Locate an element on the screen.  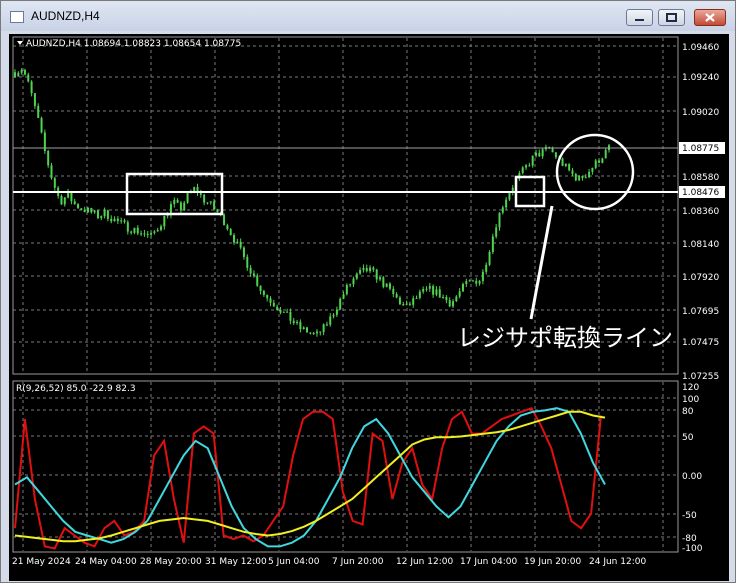
chart-window-icon is located at coordinates (17, 17).